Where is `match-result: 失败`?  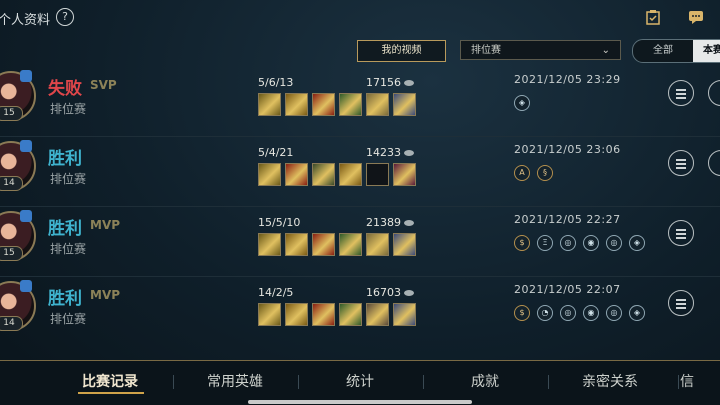 match-result: 失败 is located at coordinates (65, 89).